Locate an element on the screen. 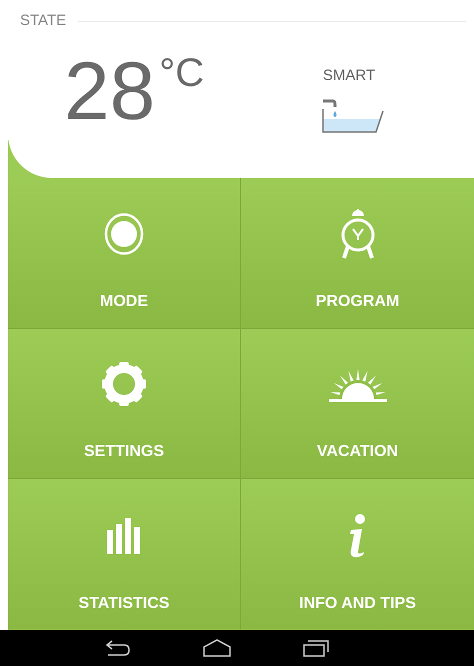 Image resolution: width=474 pixels, height=666 pixels. gear-icon is located at coordinates (124, 384).